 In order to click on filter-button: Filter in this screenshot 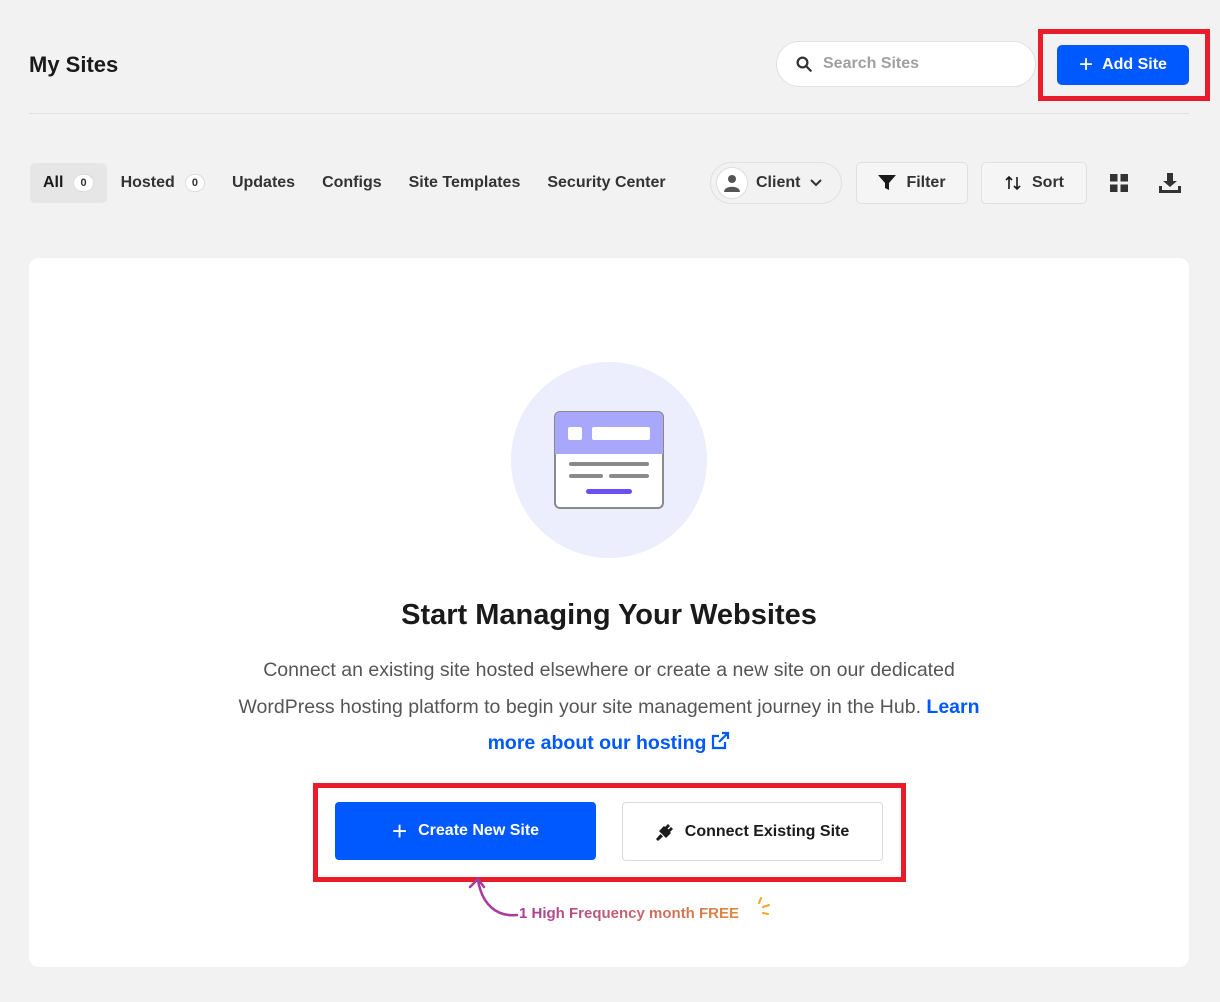, I will do `click(912, 183)`.